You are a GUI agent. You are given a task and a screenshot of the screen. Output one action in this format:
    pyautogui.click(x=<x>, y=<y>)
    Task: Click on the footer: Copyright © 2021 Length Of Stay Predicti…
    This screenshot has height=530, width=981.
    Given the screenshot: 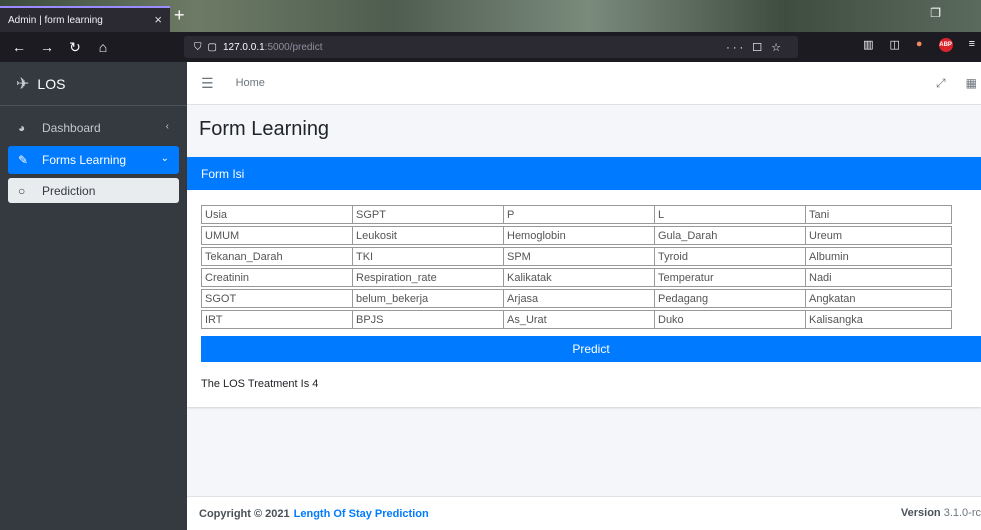 What is the action you would take?
    pyautogui.click(x=584, y=513)
    